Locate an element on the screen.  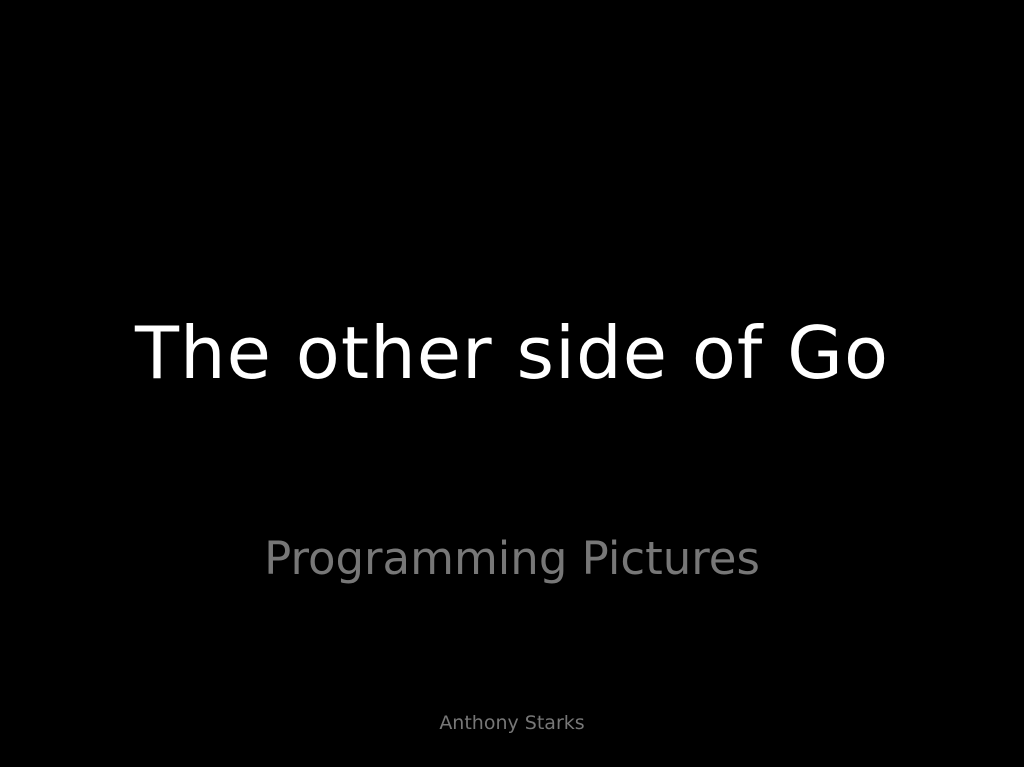
slide-subtitle: Programming Pictures is located at coordinates (512, 558).